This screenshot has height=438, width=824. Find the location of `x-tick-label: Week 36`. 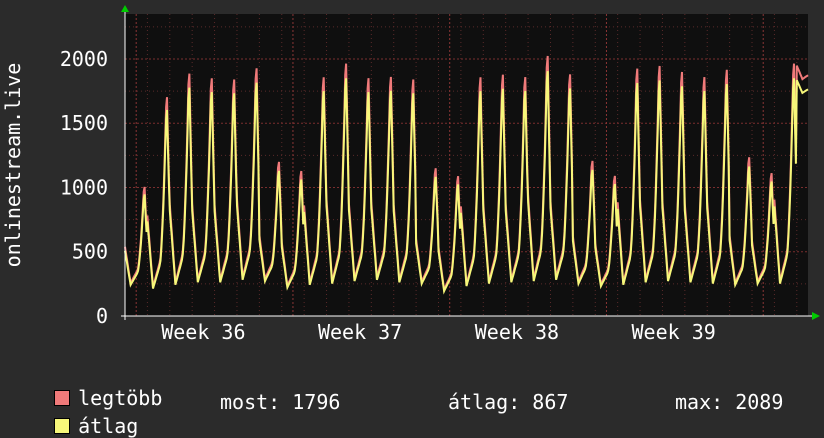

x-tick-label: Week 36 is located at coordinates (203, 330).